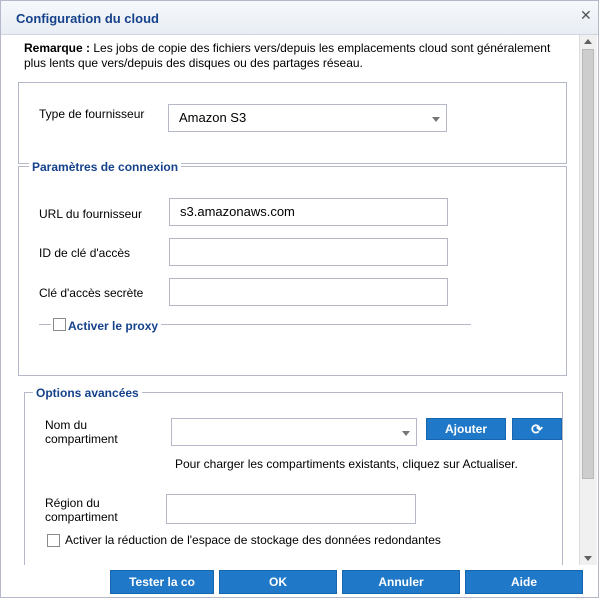 This screenshot has height=598, width=599. What do you see at coordinates (316, 324) in the screenshot?
I see `proxy-divider-right` at bounding box center [316, 324].